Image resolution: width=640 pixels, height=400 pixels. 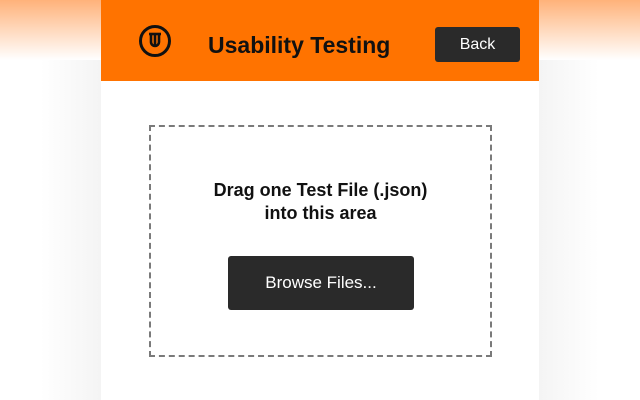 What do you see at coordinates (155, 41) in the screenshot?
I see `usability-testing-logo-icon` at bounding box center [155, 41].